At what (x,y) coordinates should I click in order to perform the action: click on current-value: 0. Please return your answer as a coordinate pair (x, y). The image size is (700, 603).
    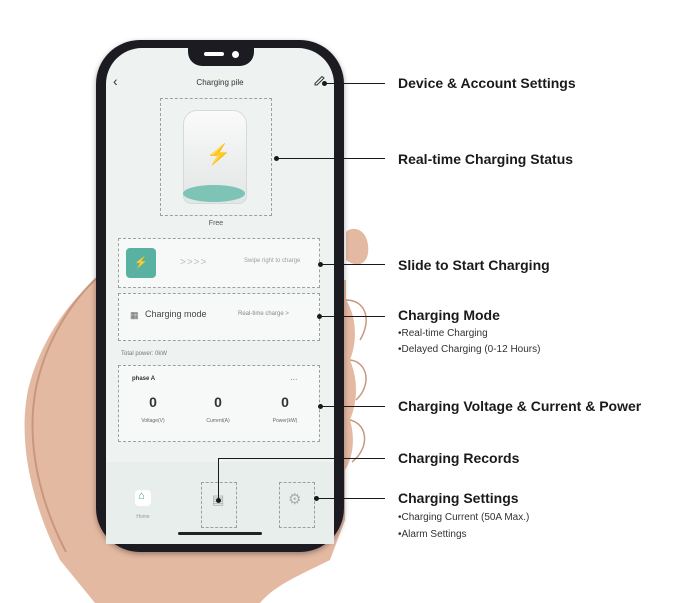
    Looking at the image, I should click on (218, 402).